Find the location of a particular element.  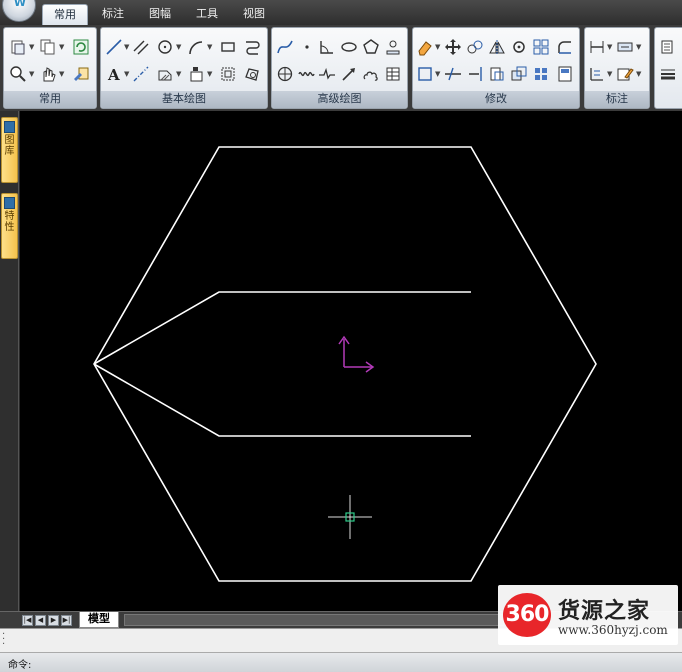

arrow-icon is located at coordinates (349, 74).